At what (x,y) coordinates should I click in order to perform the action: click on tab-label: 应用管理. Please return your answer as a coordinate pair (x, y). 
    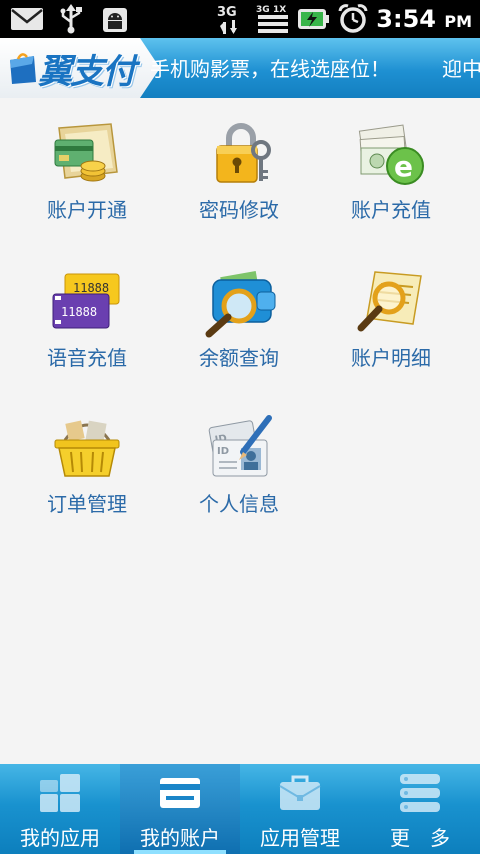
    Looking at the image, I should click on (300, 838).